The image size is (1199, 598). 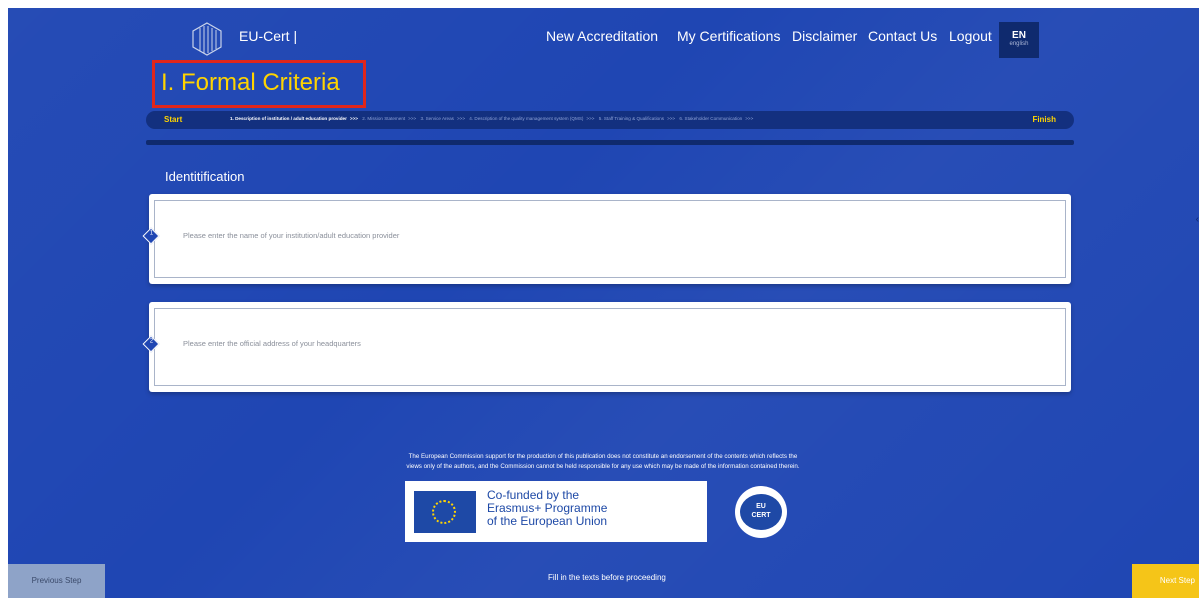 I want to click on erasmus-line-3: of the European Union, so click(x=547, y=521).